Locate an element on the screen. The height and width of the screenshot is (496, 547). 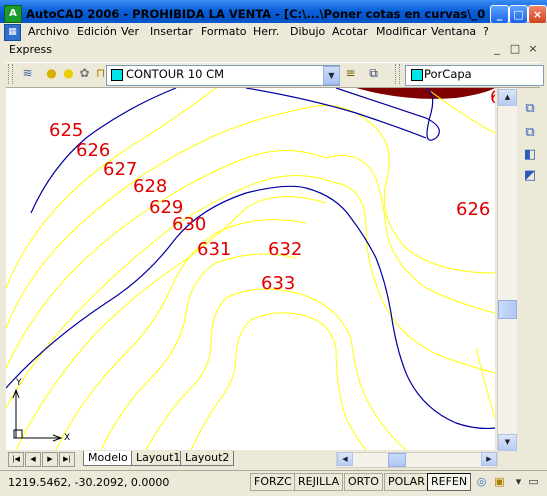
toolbar-grip is located at coordinates (10, 74).